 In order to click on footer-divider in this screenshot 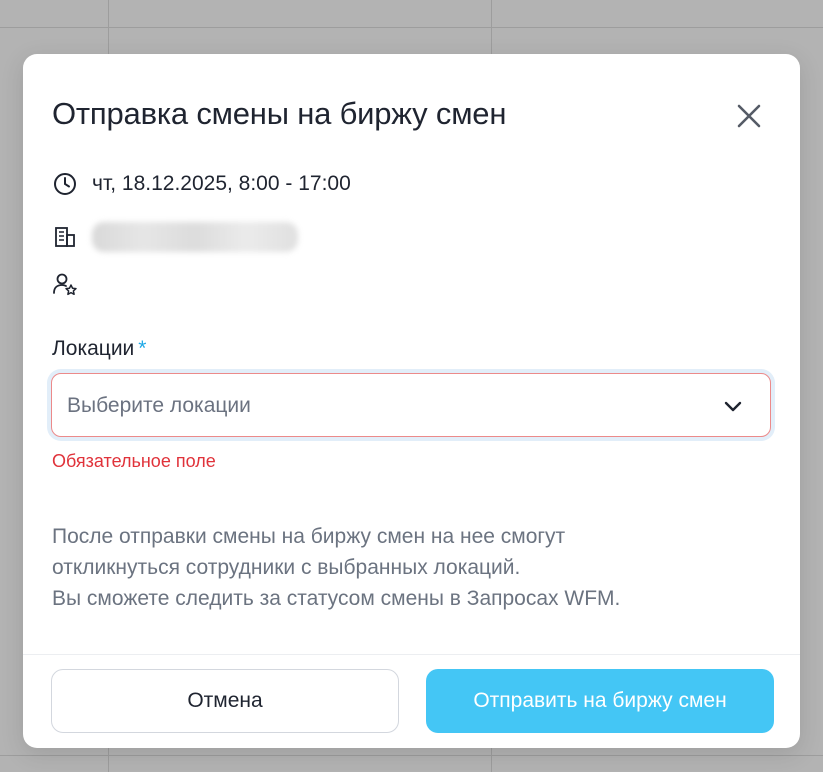, I will do `click(411, 654)`.